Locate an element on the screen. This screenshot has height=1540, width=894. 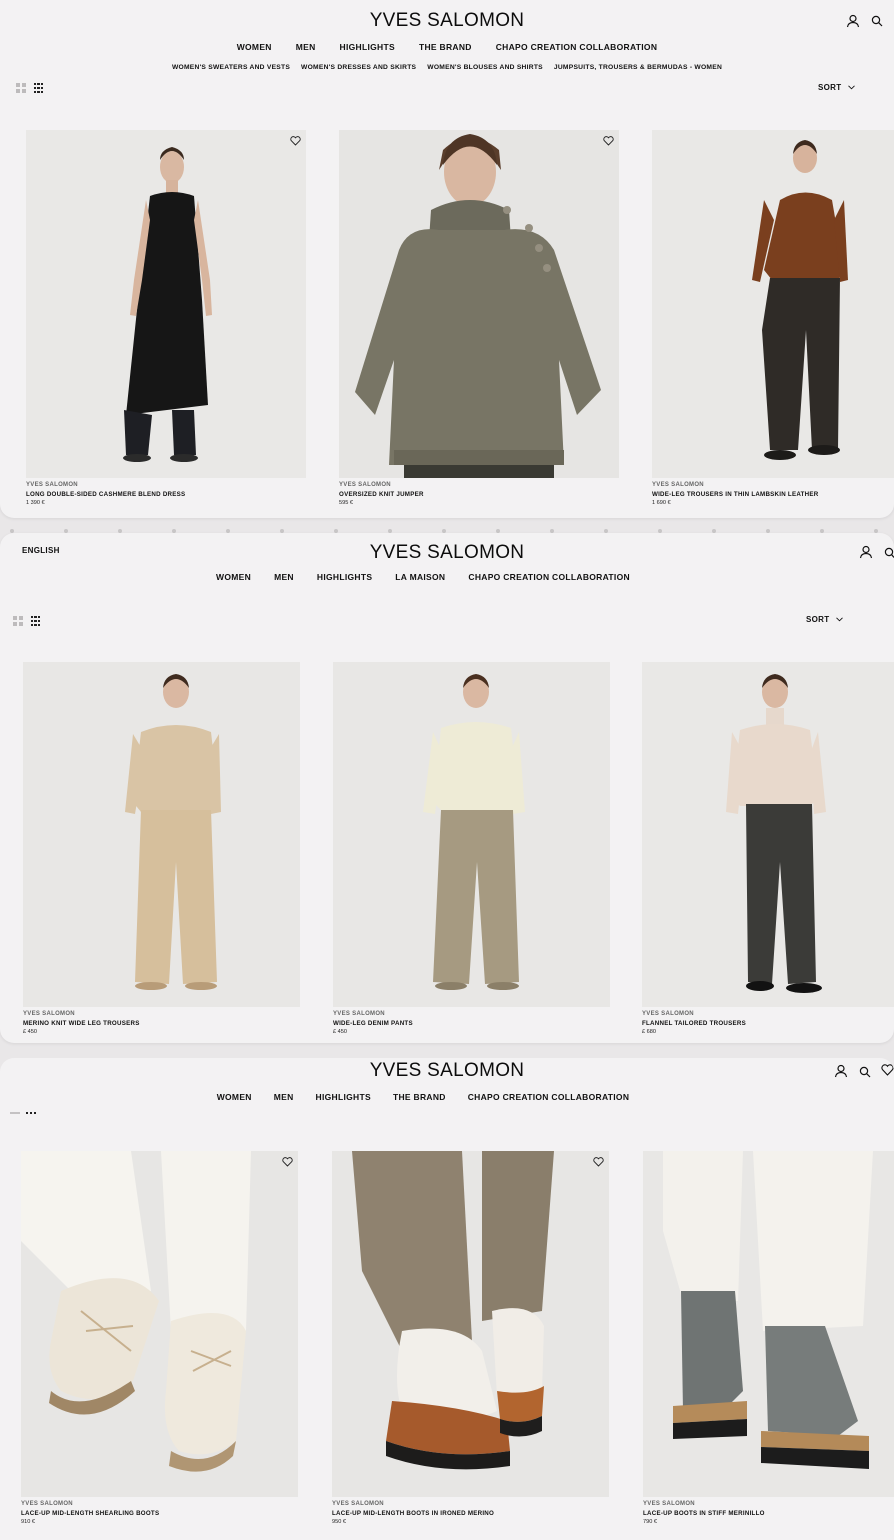
product-name: LONG DOUBLE-SIDED CASHMERE BLEND DRESS is located at coordinates (105, 494).